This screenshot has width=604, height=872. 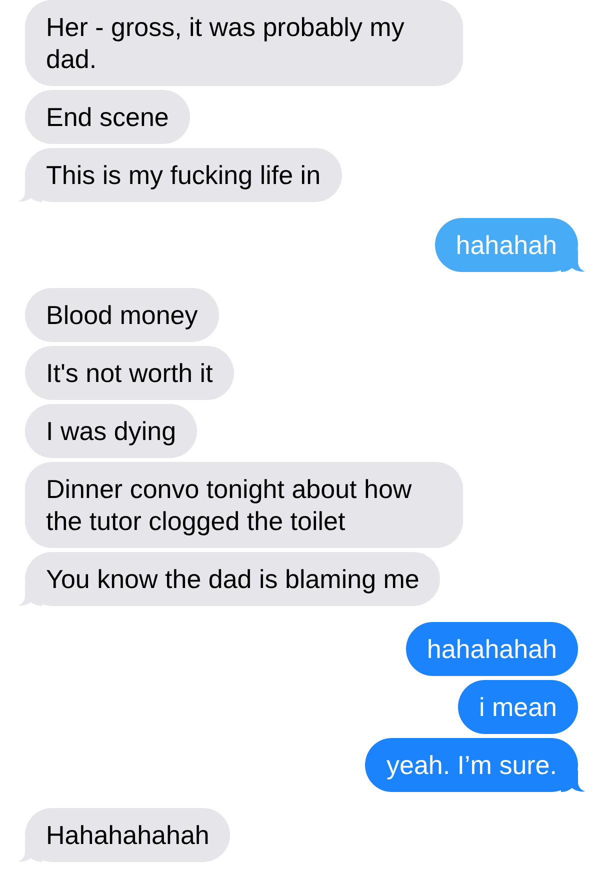 What do you see at coordinates (122, 315) in the screenshot?
I see `message-bubble: Blood money` at bounding box center [122, 315].